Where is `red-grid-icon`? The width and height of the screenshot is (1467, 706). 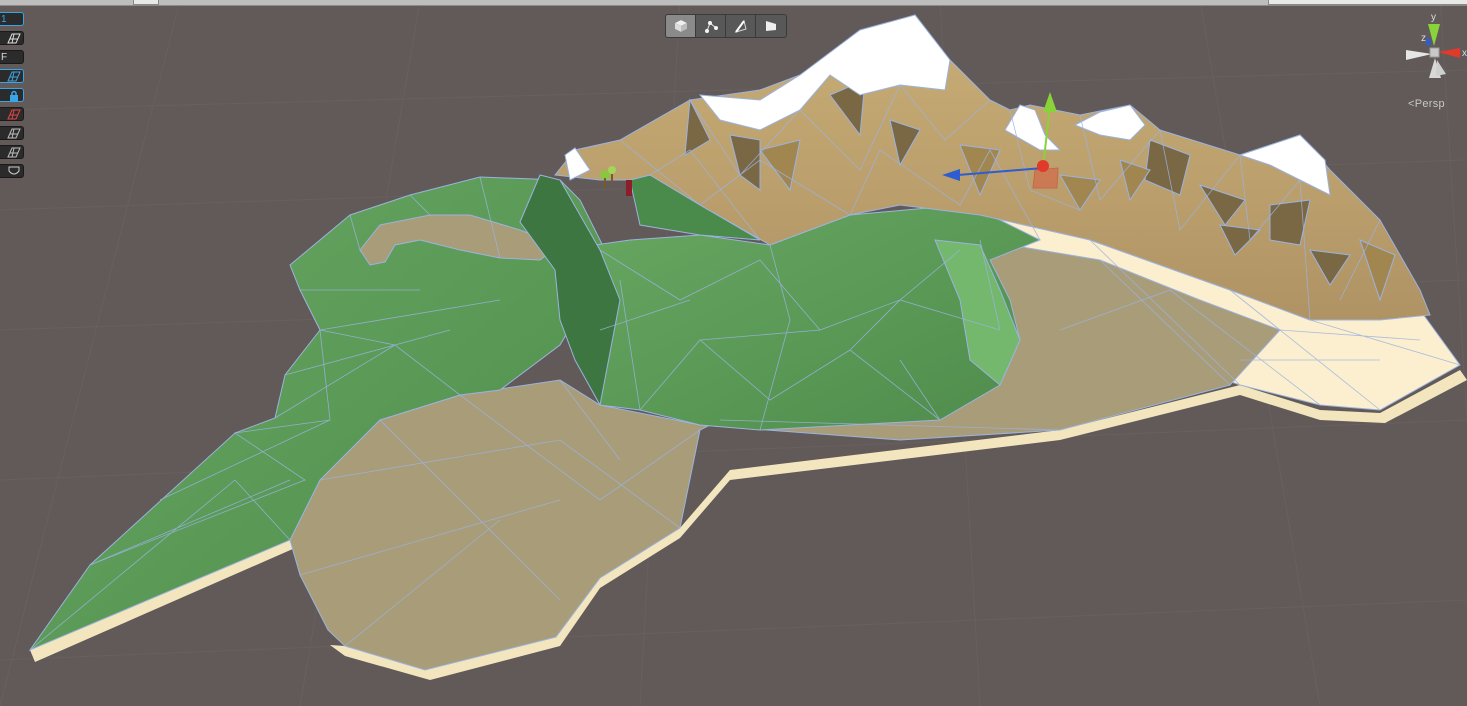
red-grid-icon is located at coordinates (14, 114).